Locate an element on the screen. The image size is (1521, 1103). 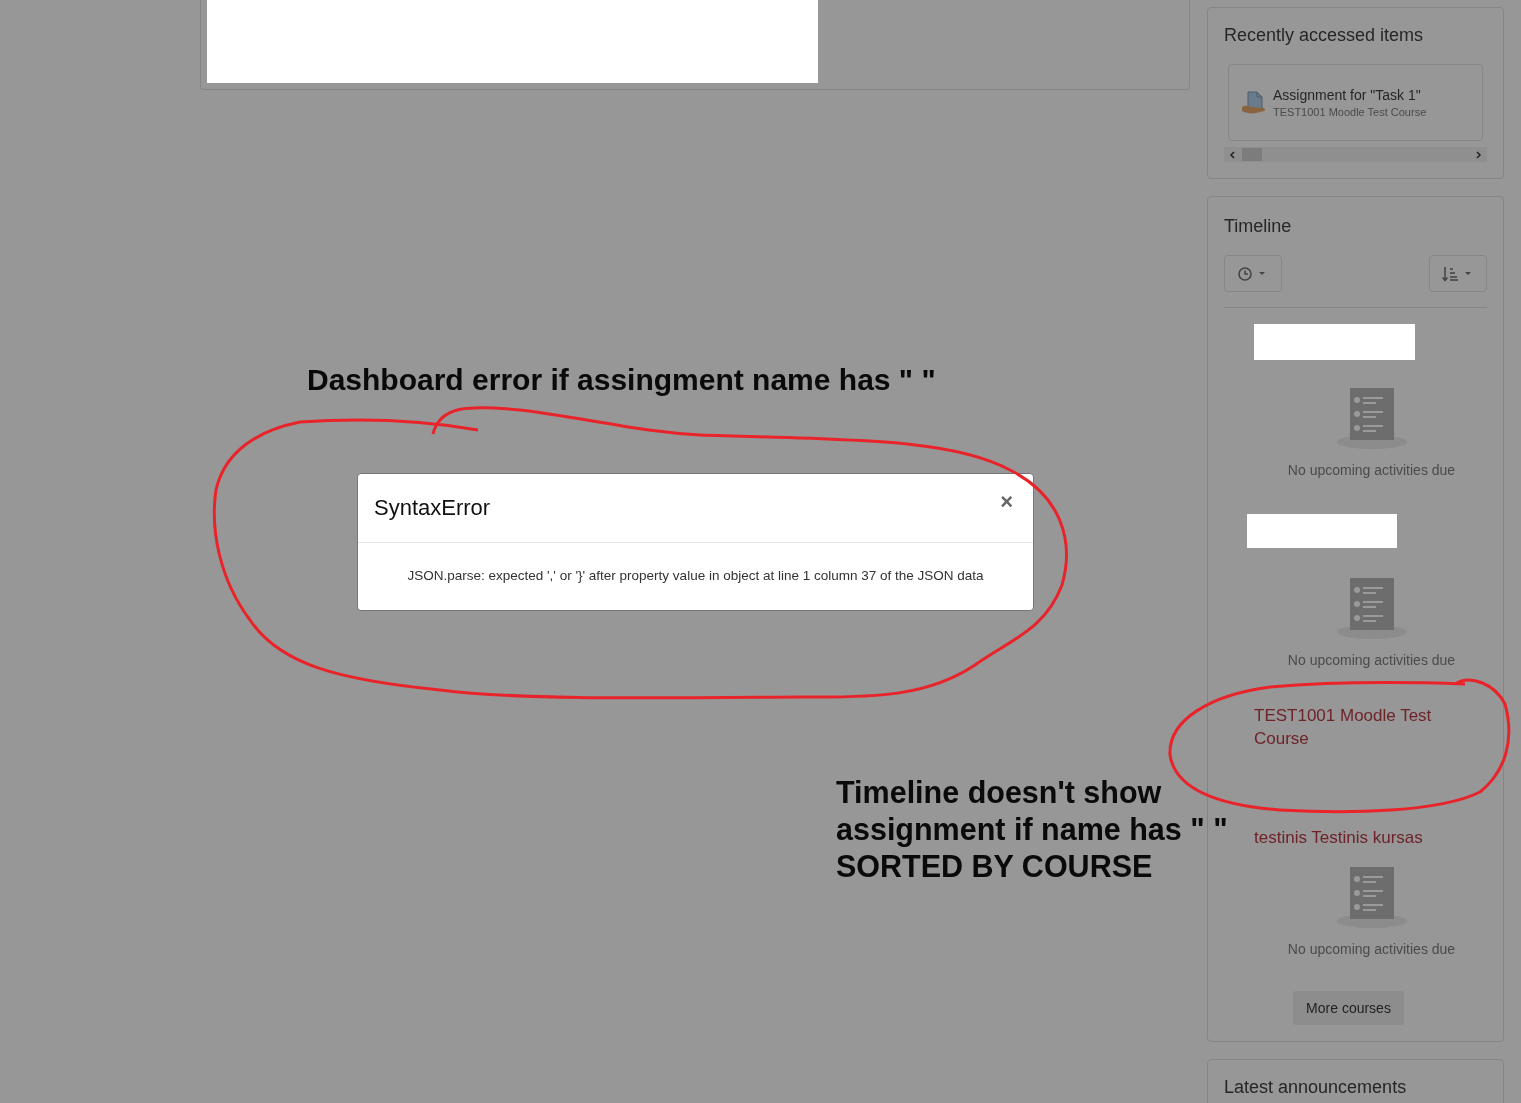
sort-button is located at coordinates (1458, 273).